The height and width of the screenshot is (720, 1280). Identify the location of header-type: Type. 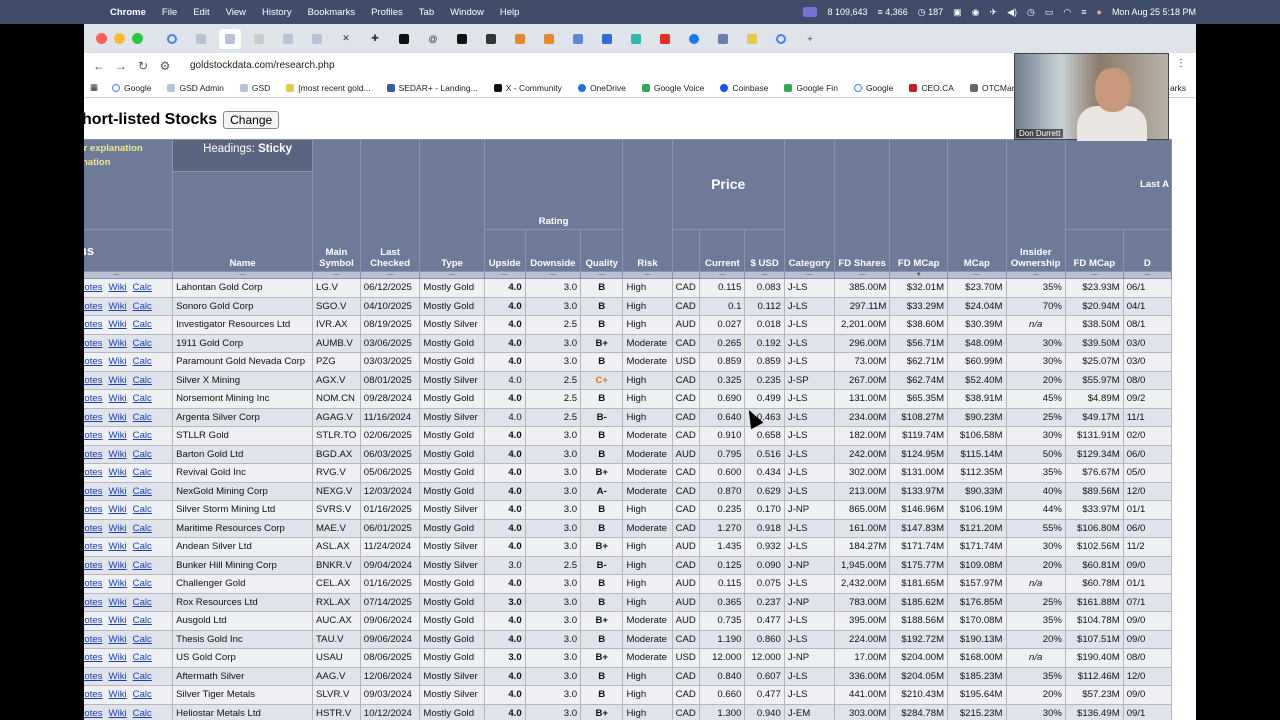
(452, 205).